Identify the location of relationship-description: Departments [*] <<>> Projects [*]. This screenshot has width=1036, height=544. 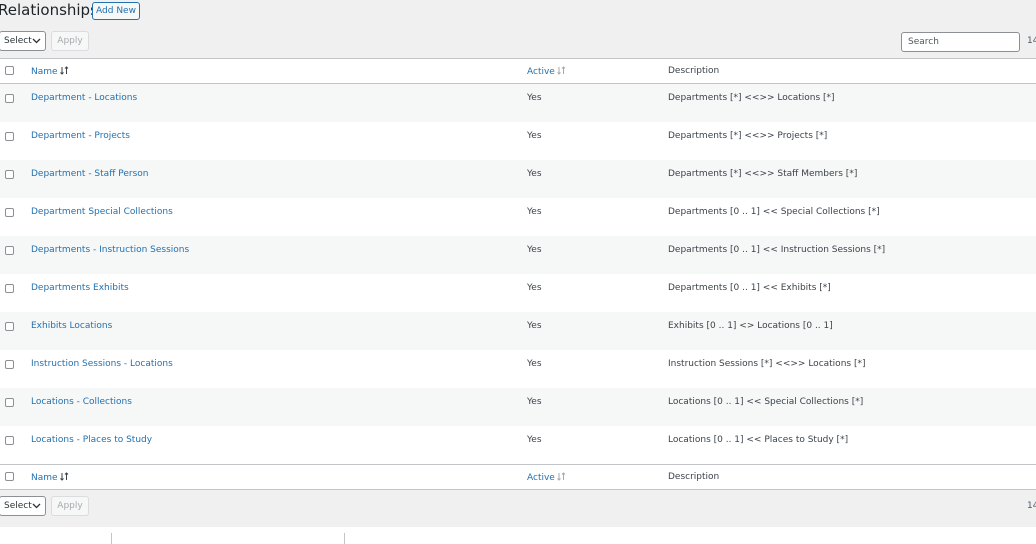
(748, 136).